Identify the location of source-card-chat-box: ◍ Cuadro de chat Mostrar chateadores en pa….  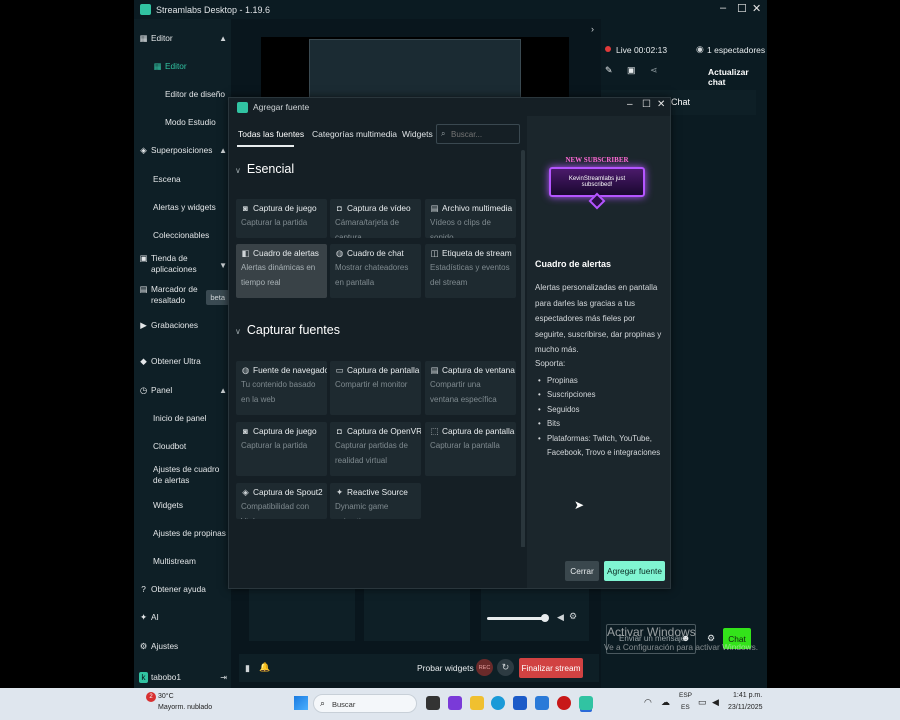
(375, 271).